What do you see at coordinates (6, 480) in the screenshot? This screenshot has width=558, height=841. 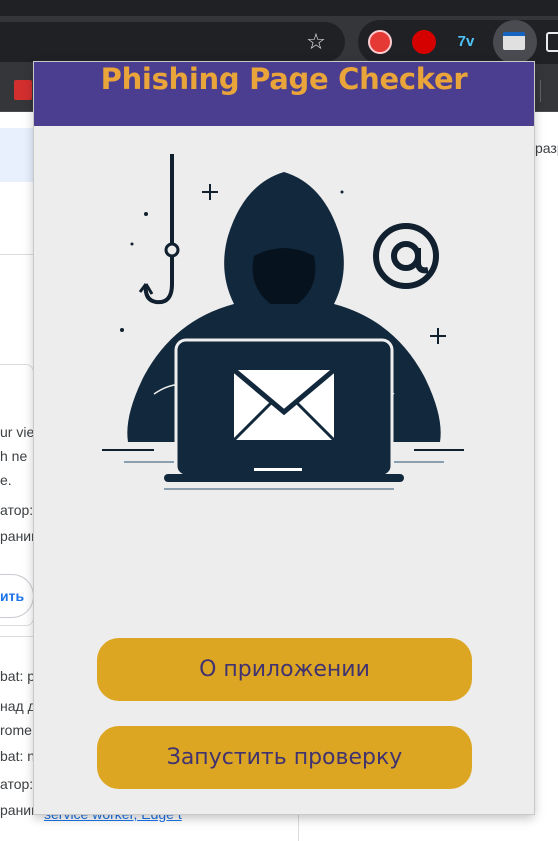 I see `page-text-line: e.` at bounding box center [6, 480].